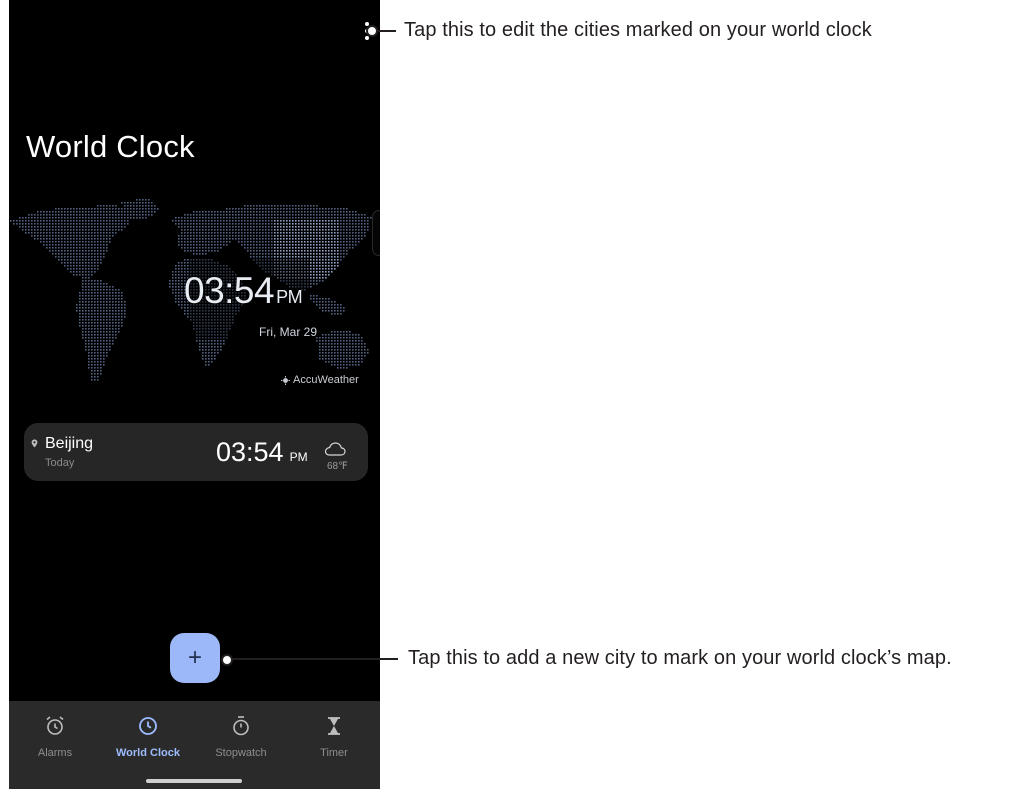 This screenshot has height=789, width=1022. What do you see at coordinates (196, 452) in the screenshot?
I see `city-card-beijing: Beijing Today 03:54 PM 68℉` at bounding box center [196, 452].